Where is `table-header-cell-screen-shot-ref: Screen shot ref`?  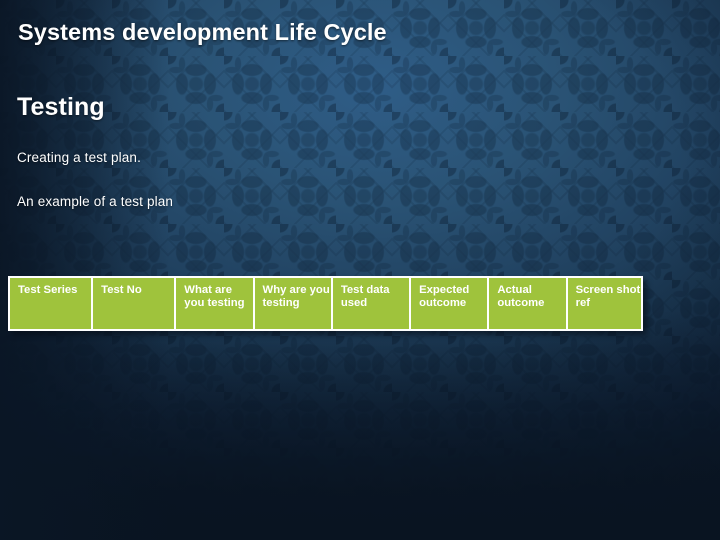
table-header-cell-screen-shot-ref: Screen shot ref is located at coordinates (604, 303).